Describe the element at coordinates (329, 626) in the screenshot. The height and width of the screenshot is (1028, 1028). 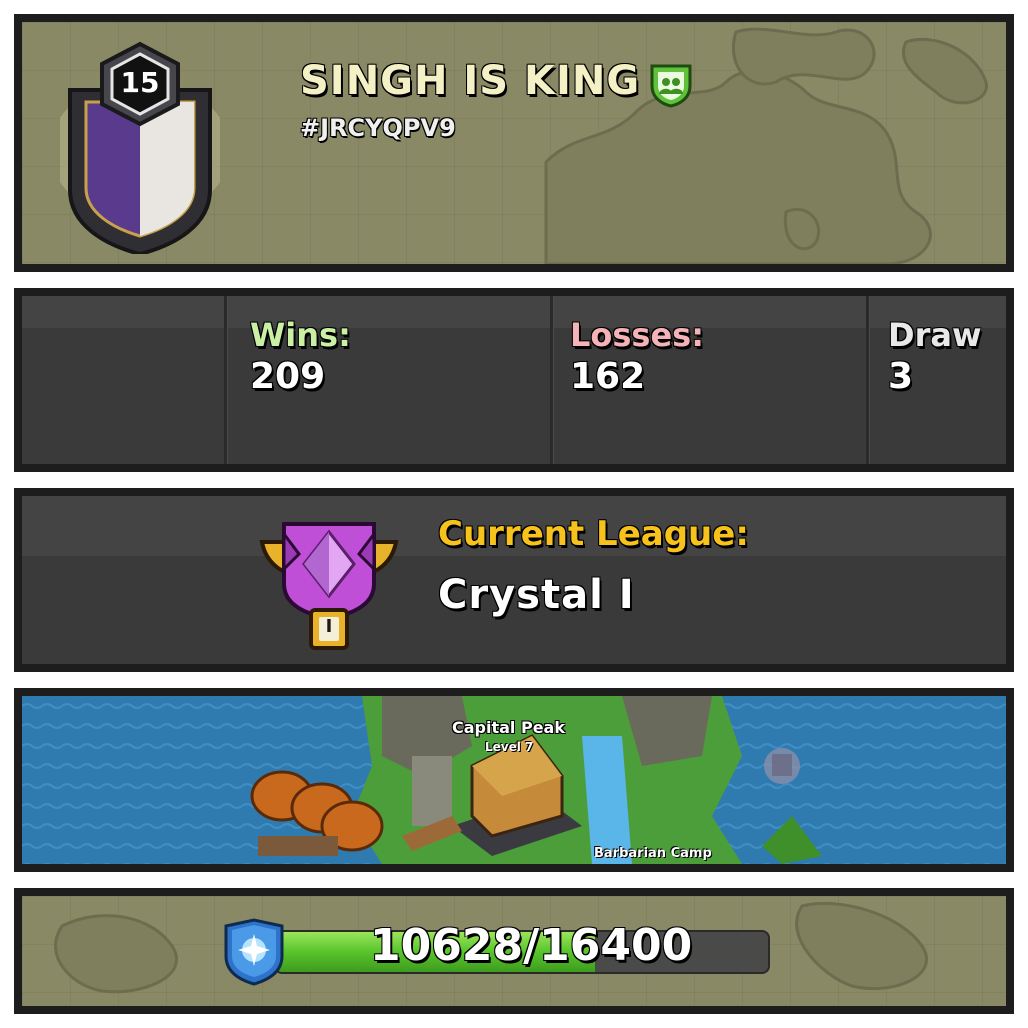
I see `league-tier-numeral: I` at that location.